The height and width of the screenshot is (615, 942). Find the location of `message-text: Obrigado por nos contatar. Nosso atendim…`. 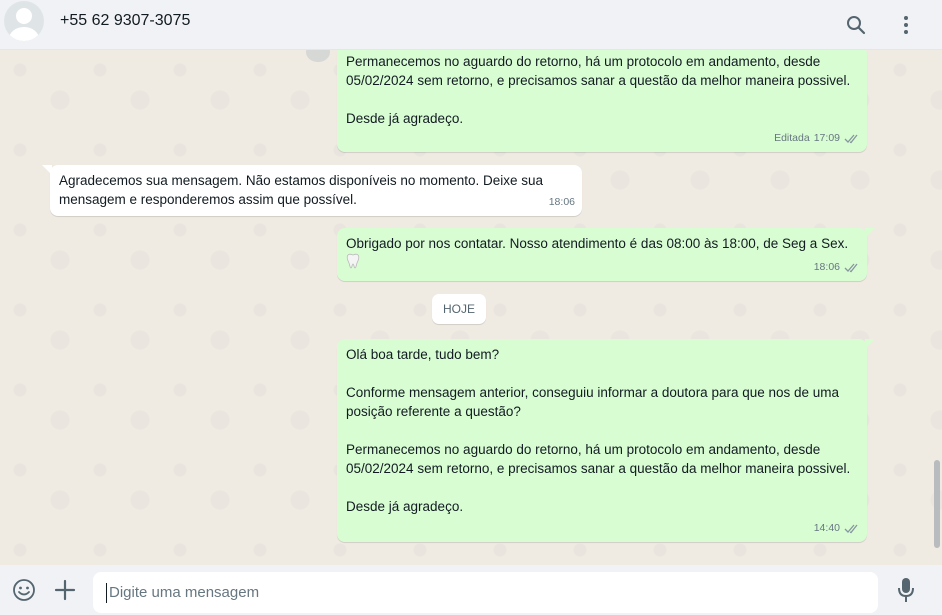

message-text: Obrigado por nos contatar. Nosso atendim… is located at coordinates (597, 243).